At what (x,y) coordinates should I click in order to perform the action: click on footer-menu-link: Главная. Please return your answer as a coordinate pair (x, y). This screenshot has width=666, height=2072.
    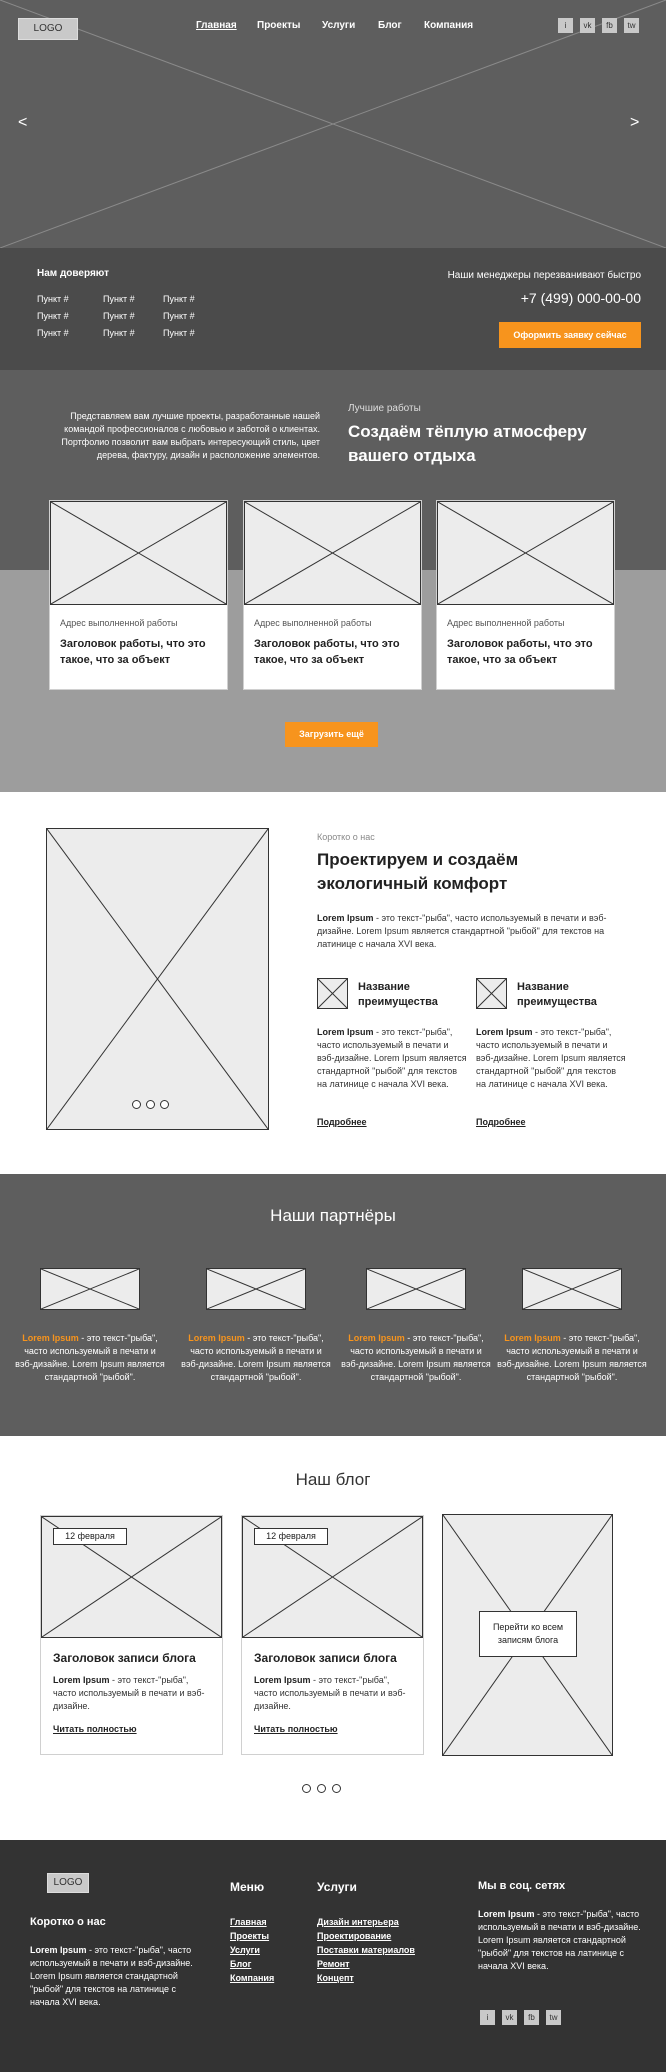
    Looking at the image, I should click on (248, 1922).